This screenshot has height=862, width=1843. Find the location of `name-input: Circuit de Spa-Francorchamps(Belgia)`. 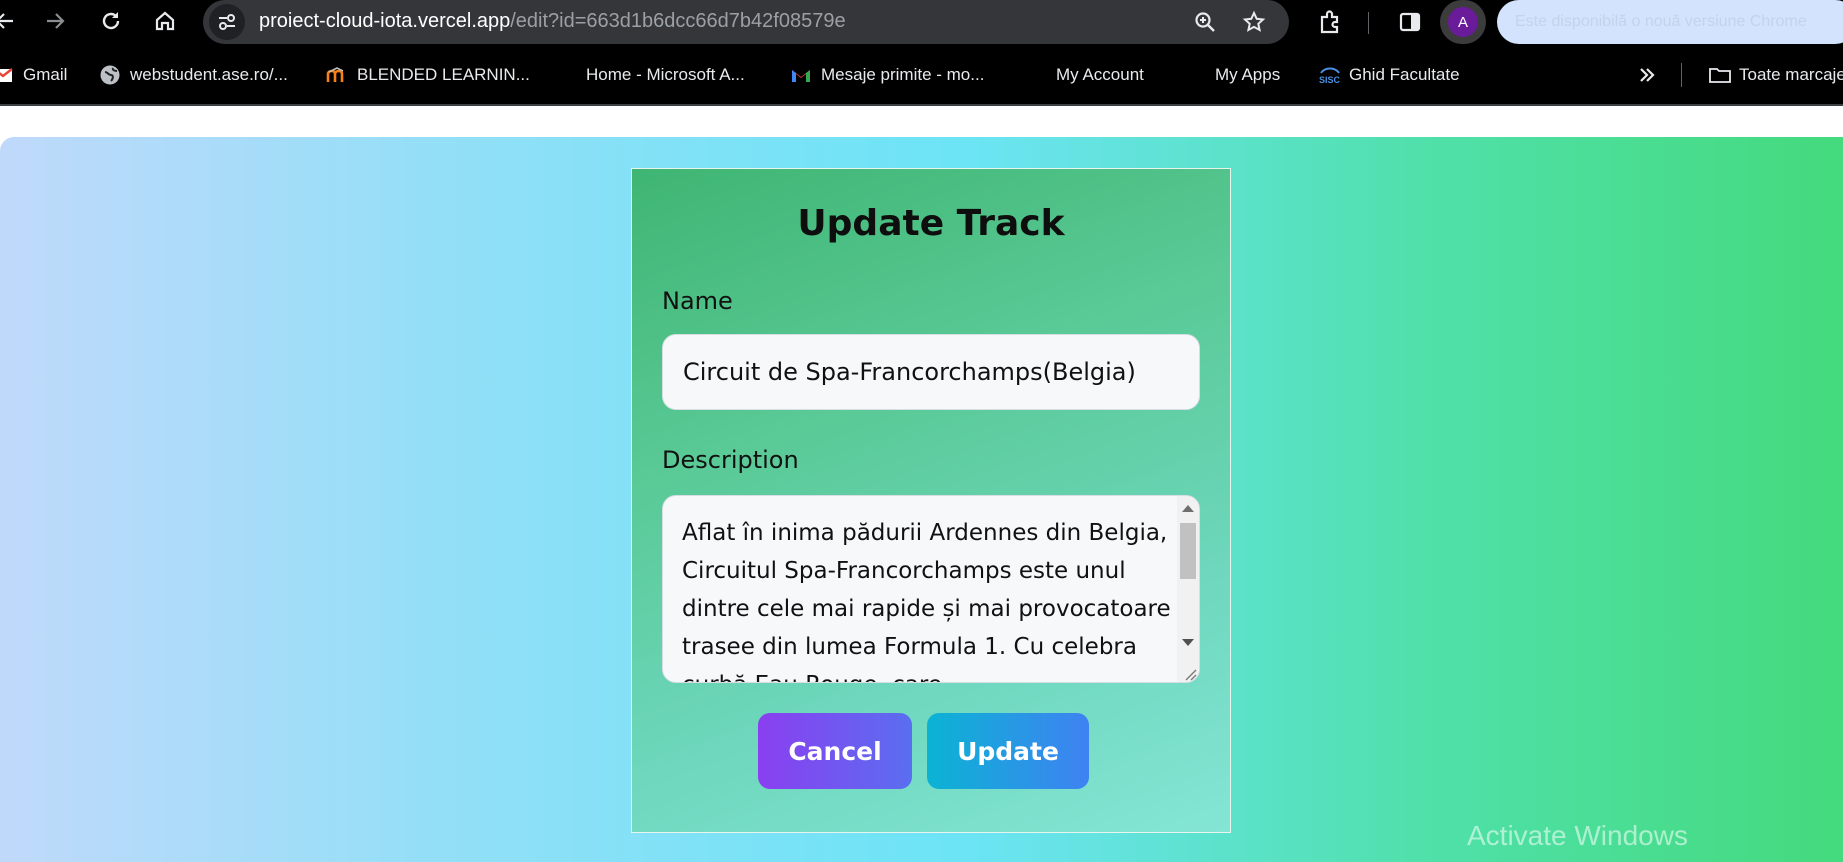

name-input: Circuit de Spa-Francorchamps(Belgia) is located at coordinates (931, 372).